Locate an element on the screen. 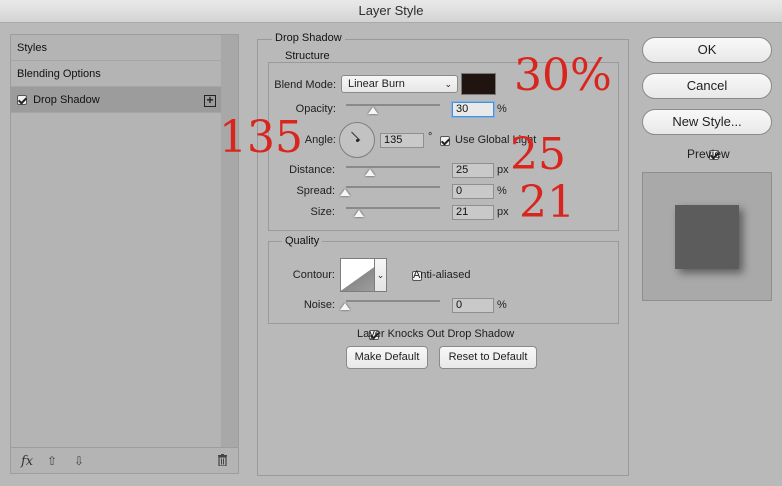  opacity-slider-thumb is located at coordinates (373, 110).